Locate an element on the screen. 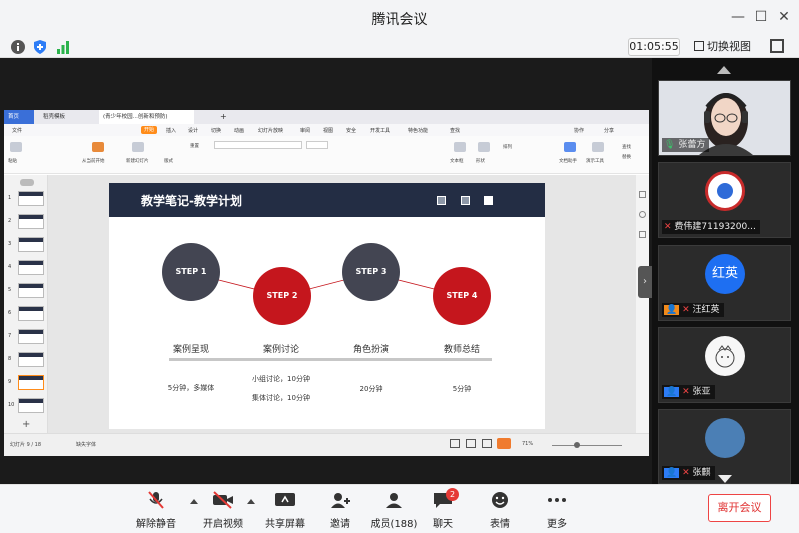 This screenshot has width=799, height=533. participant-tile: 👤 ✕ 张亚 is located at coordinates (724, 365).